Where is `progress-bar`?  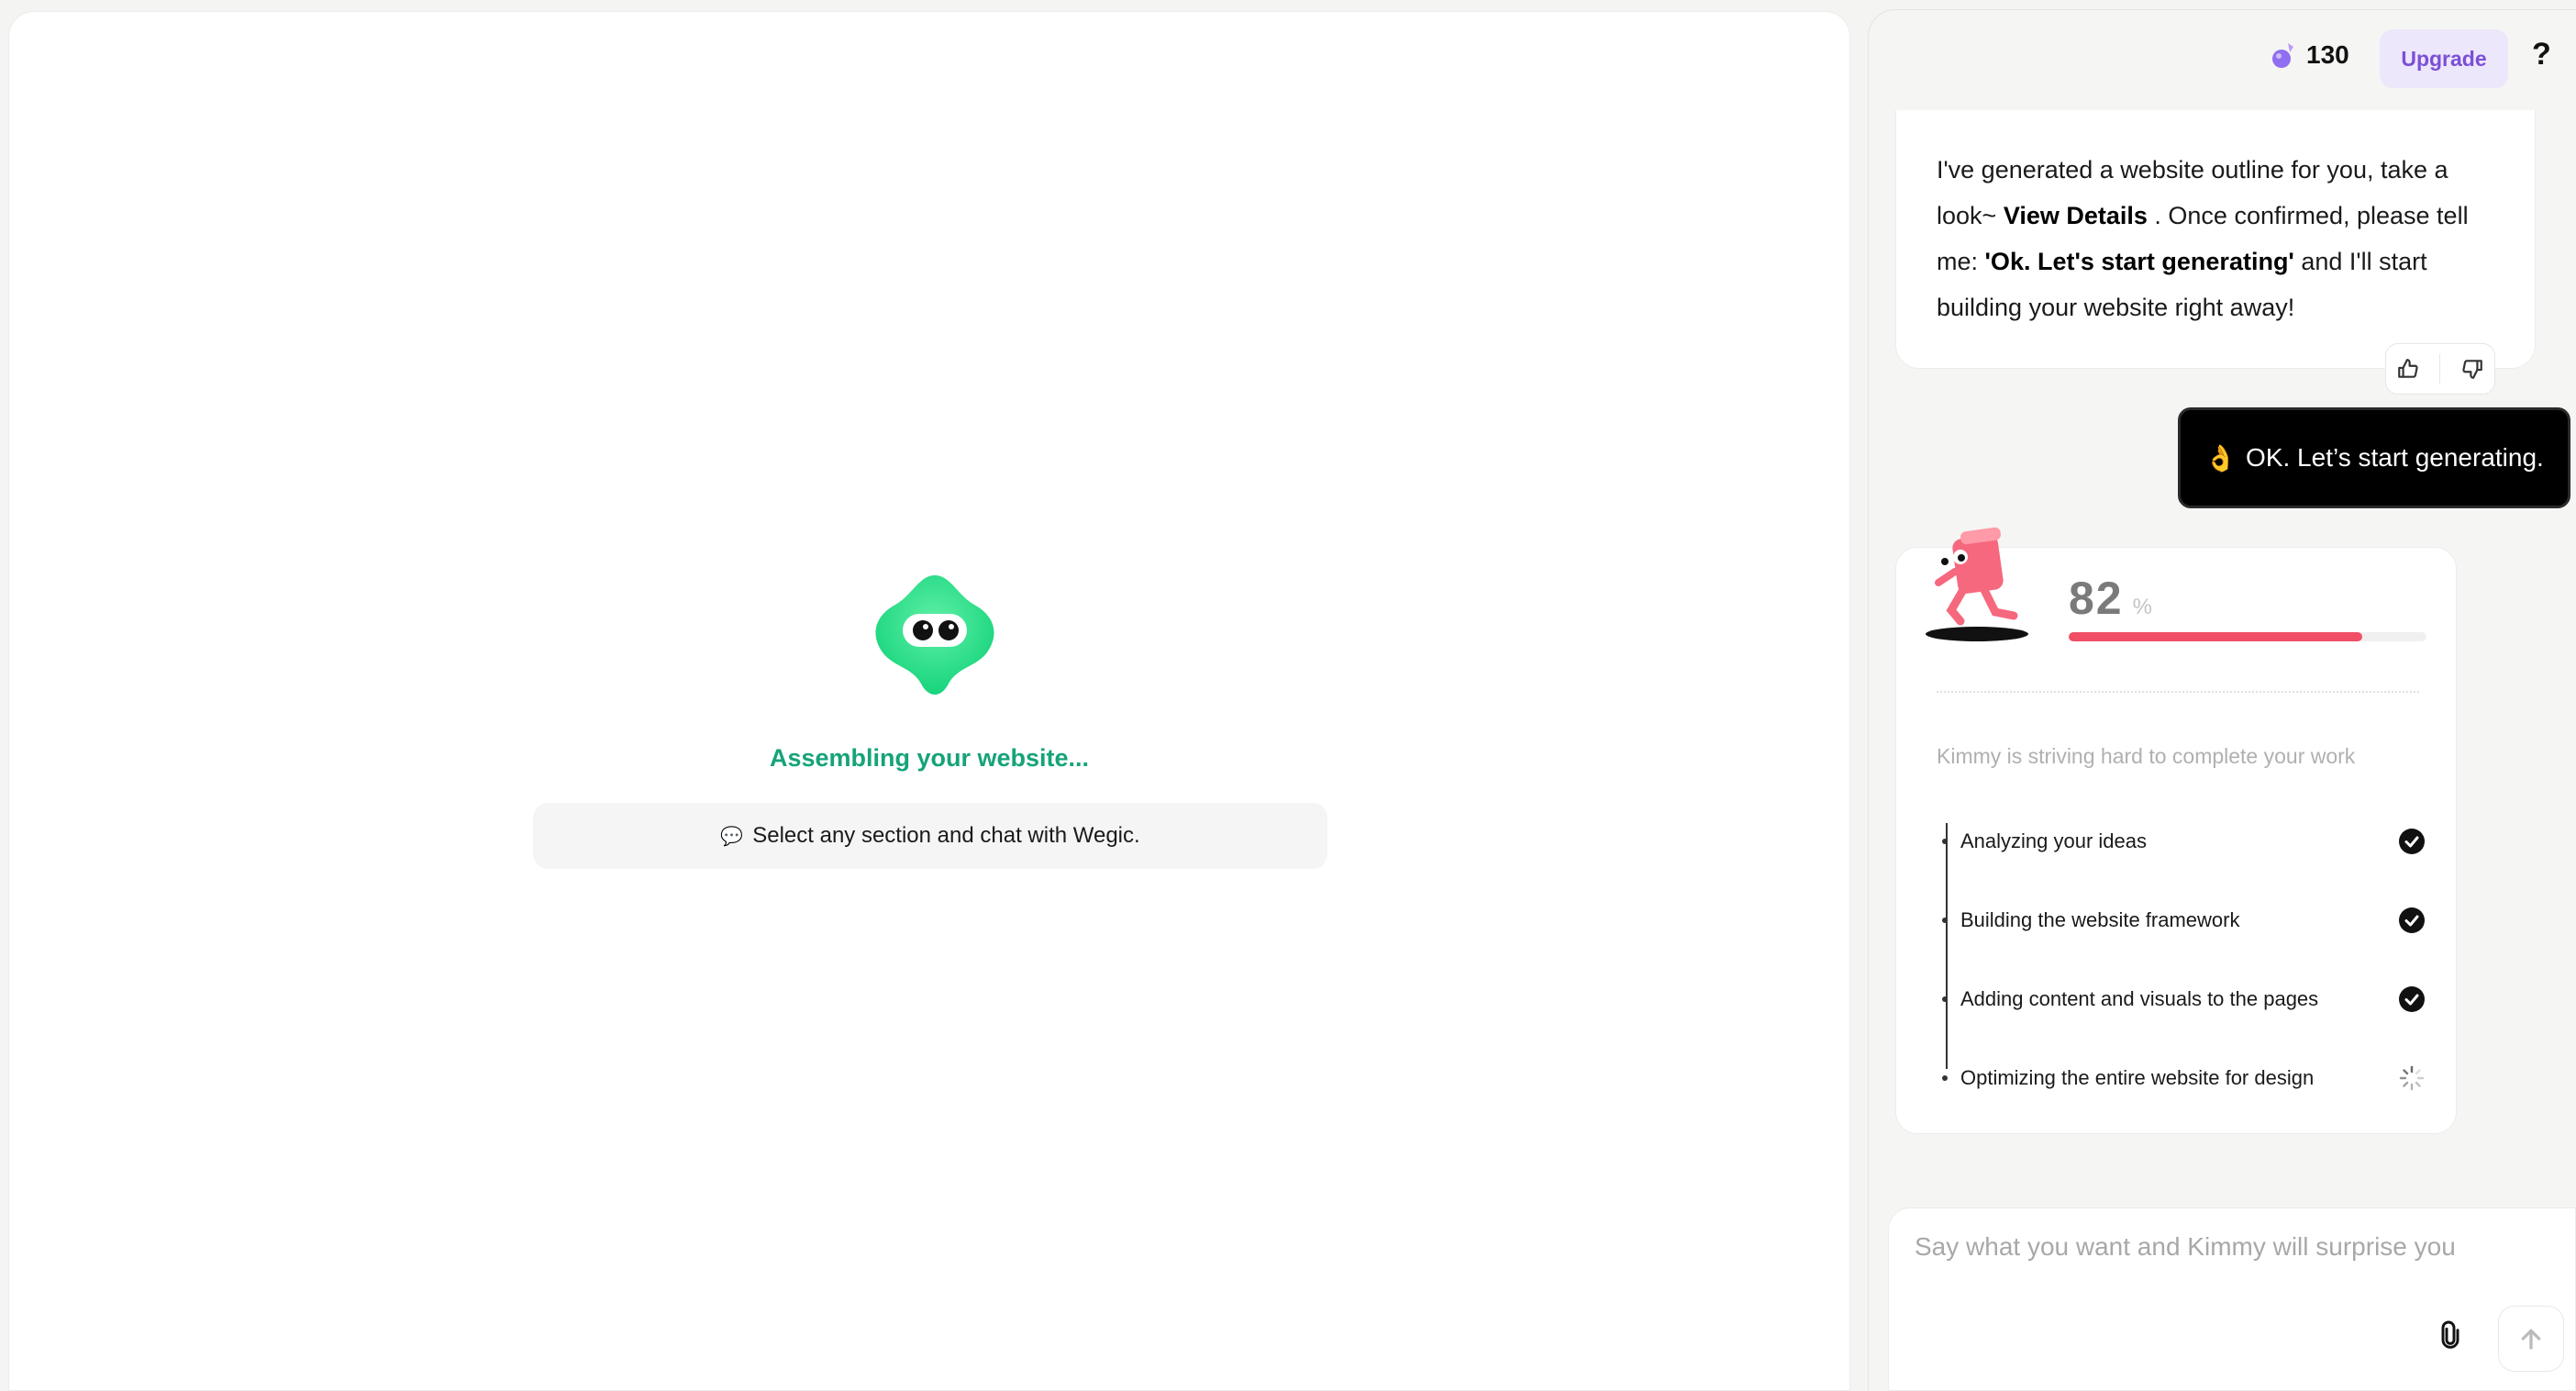 progress-bar is located at coordinates (2247, 636).